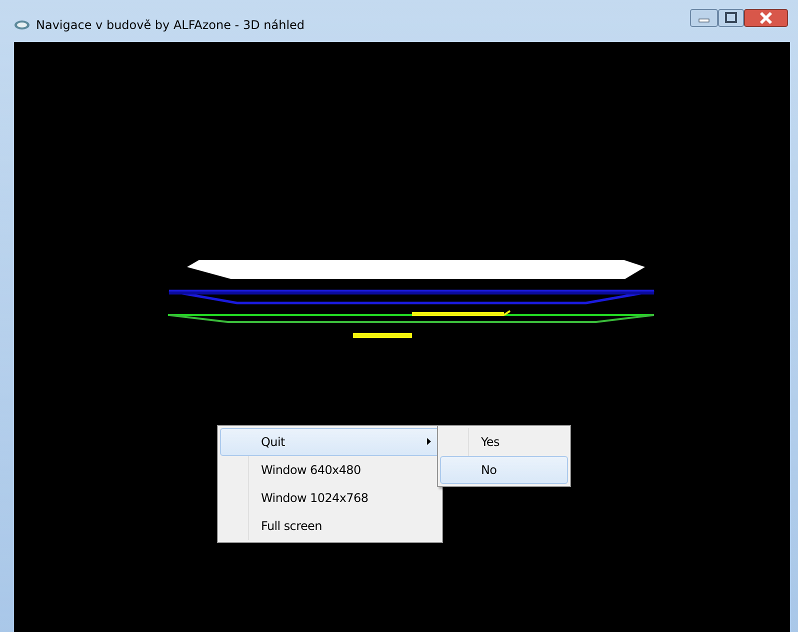 Image resolution: width=798 pixels, height=632 pixels. I want to click on menu-item: Yes, so click(504, 442).